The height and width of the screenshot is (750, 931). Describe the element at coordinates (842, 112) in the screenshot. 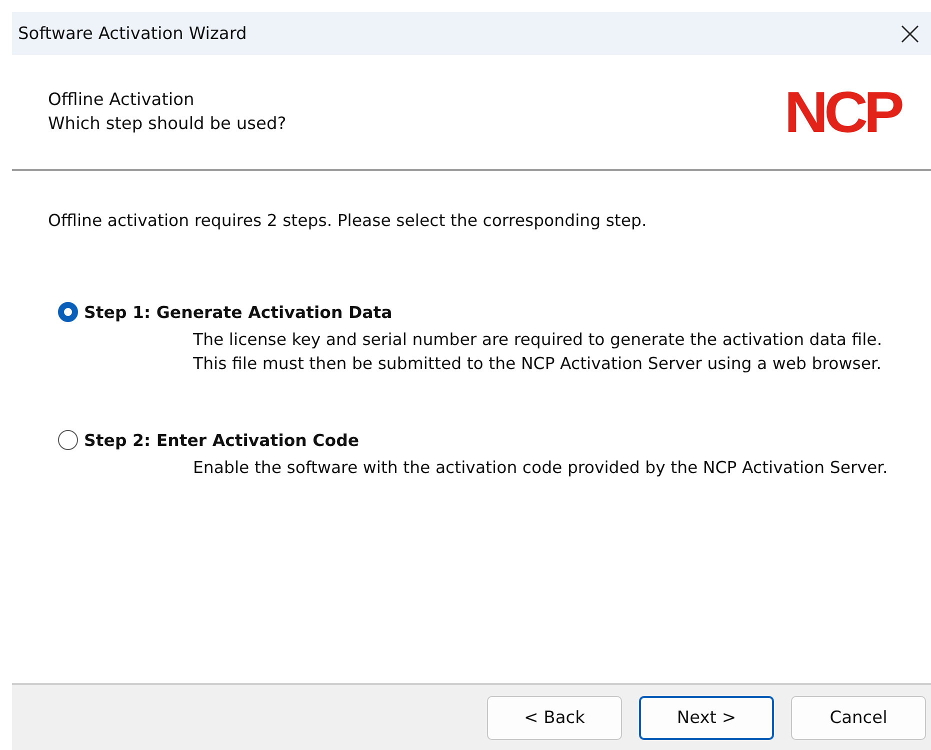

I see `logo: NCP` at that location.